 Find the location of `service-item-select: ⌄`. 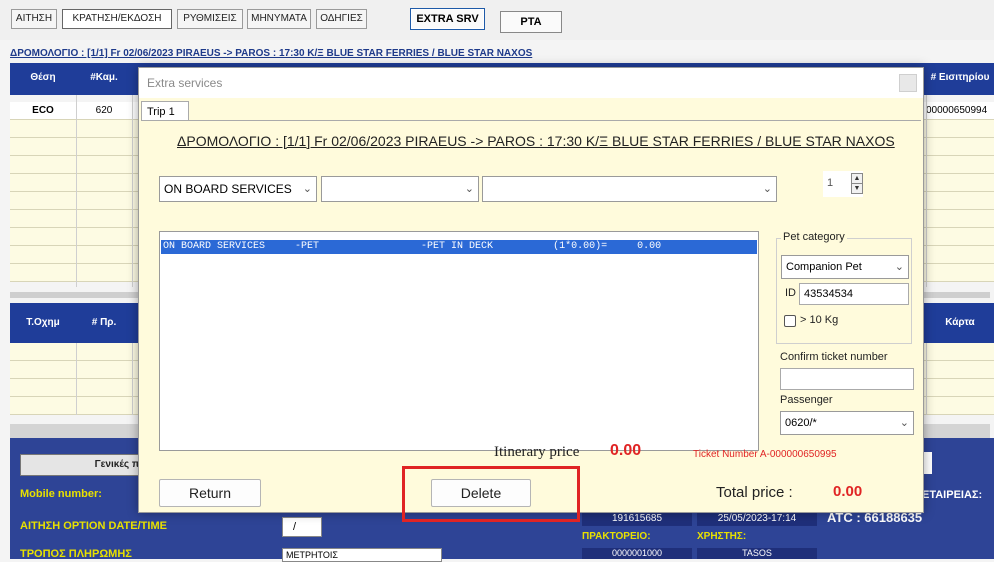

service-item-select: ⌄ is located at coordinates (629, 189).